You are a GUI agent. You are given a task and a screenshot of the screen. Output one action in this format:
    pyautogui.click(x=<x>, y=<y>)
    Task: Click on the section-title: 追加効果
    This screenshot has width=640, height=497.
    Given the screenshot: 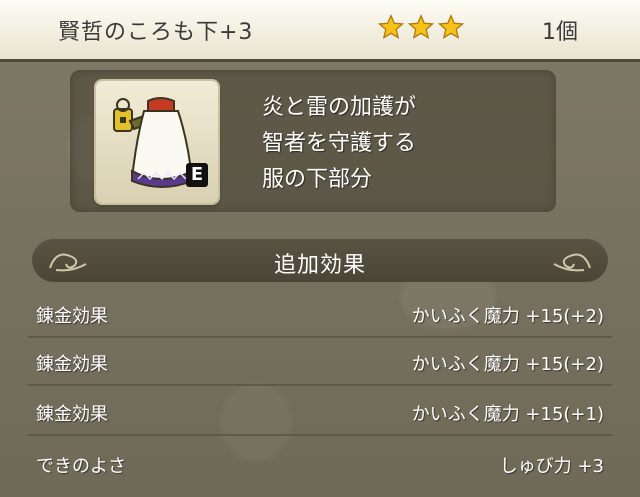 What is the action you would take?
    pyautogui.click(x=319, y=265)
    